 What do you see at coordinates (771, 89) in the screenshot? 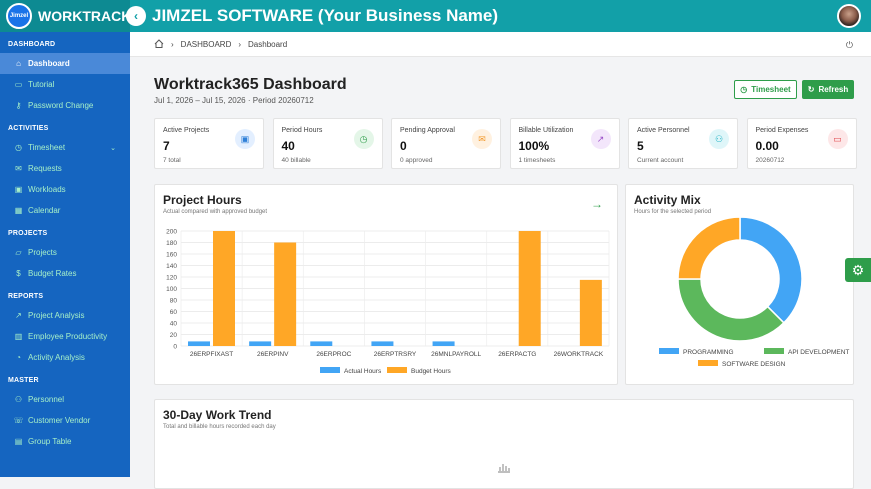
I see `timesheet-button-label: Timesheet` at bounding box center [771, 89].